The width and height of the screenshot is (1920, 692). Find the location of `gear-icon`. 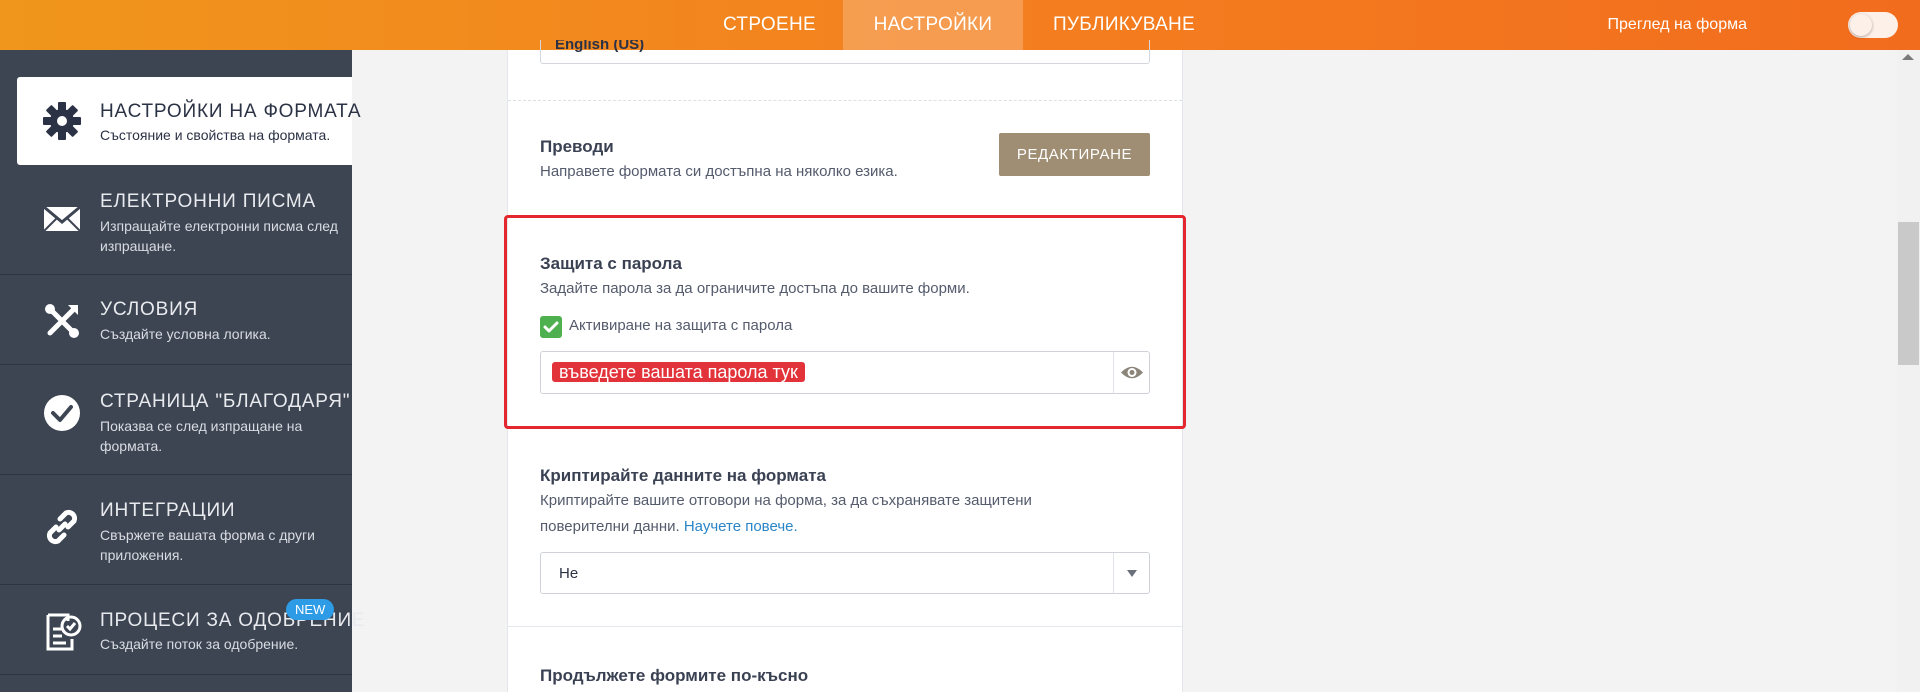

gear-icon is located at coordinates (62, 121).